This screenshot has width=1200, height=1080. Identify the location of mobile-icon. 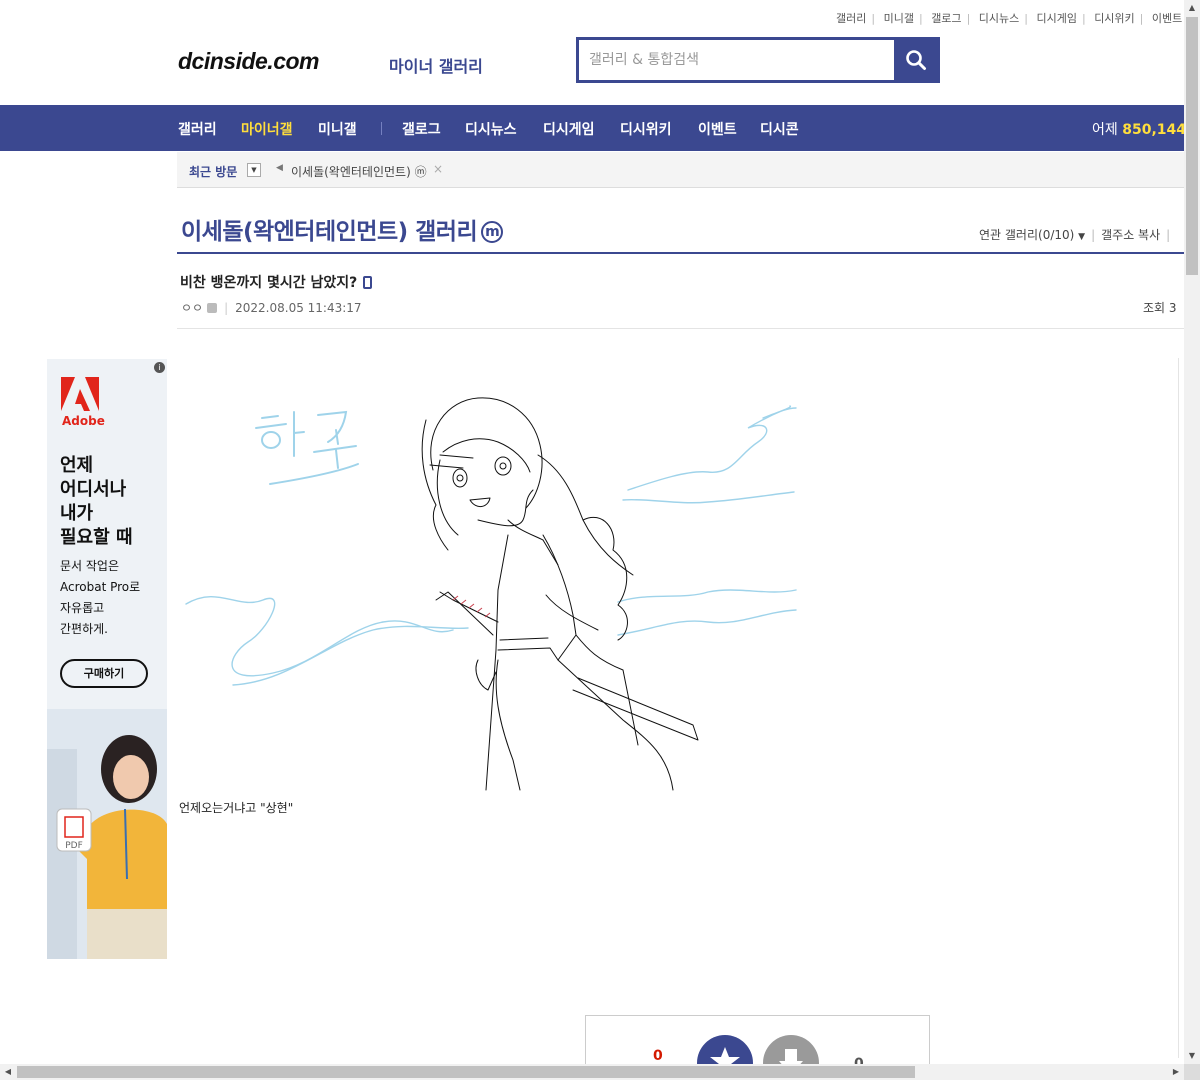
(368, 282).